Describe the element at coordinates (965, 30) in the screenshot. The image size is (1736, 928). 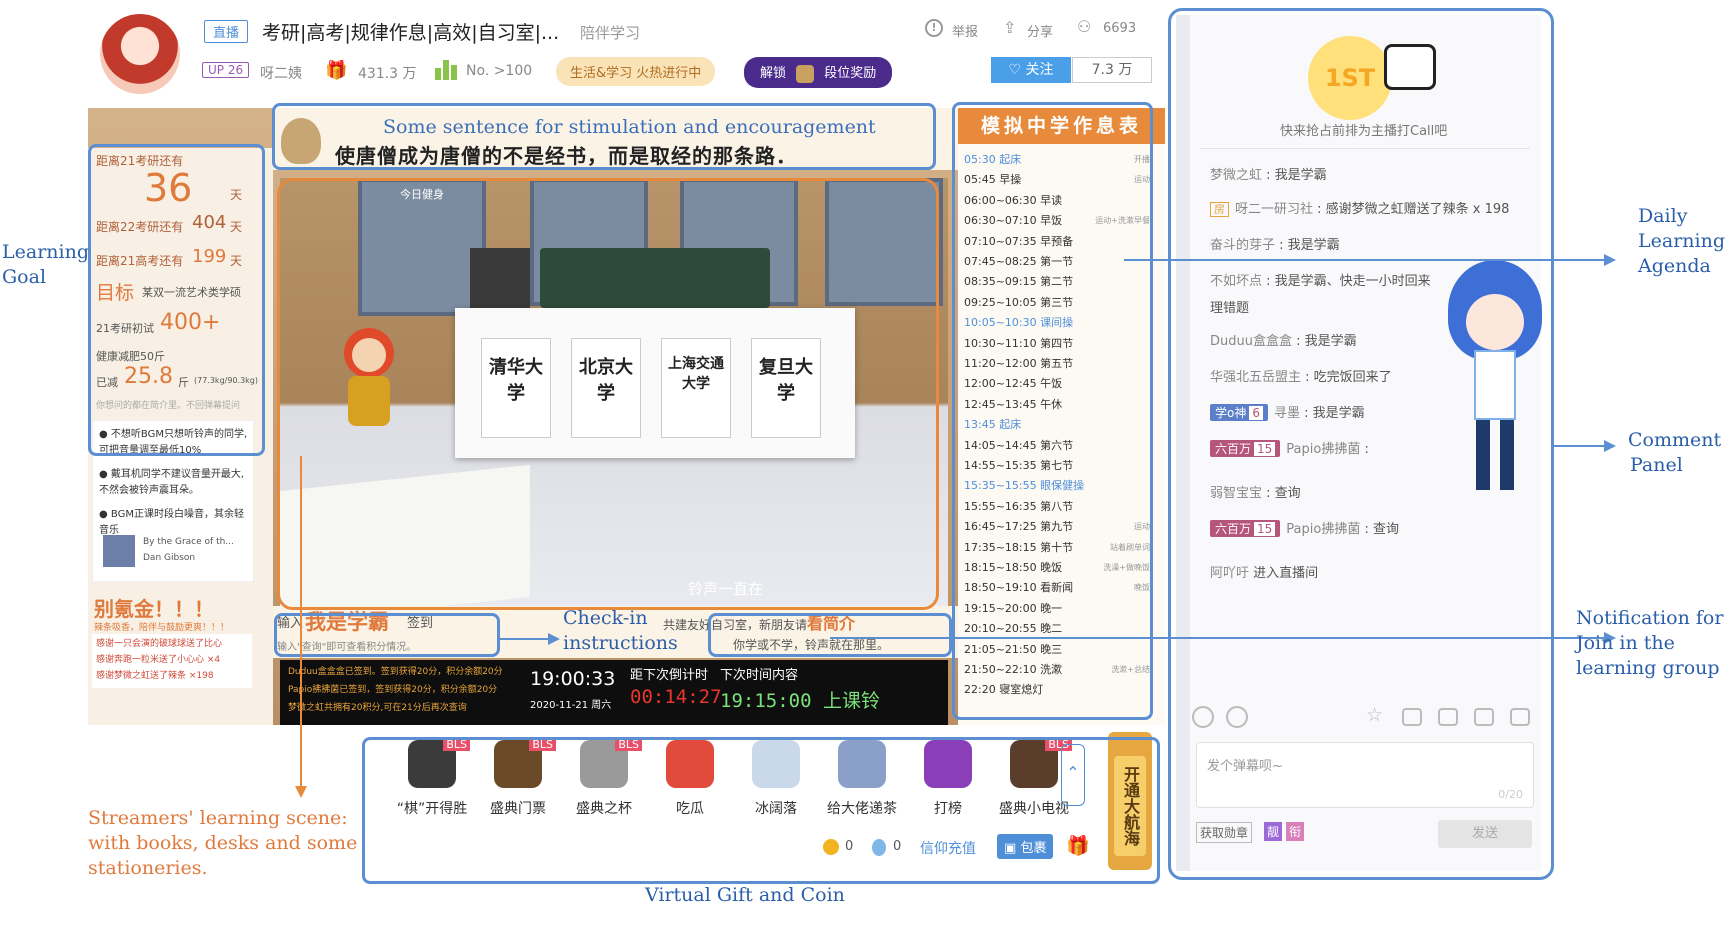
I see `report-button: 举报` at that location.